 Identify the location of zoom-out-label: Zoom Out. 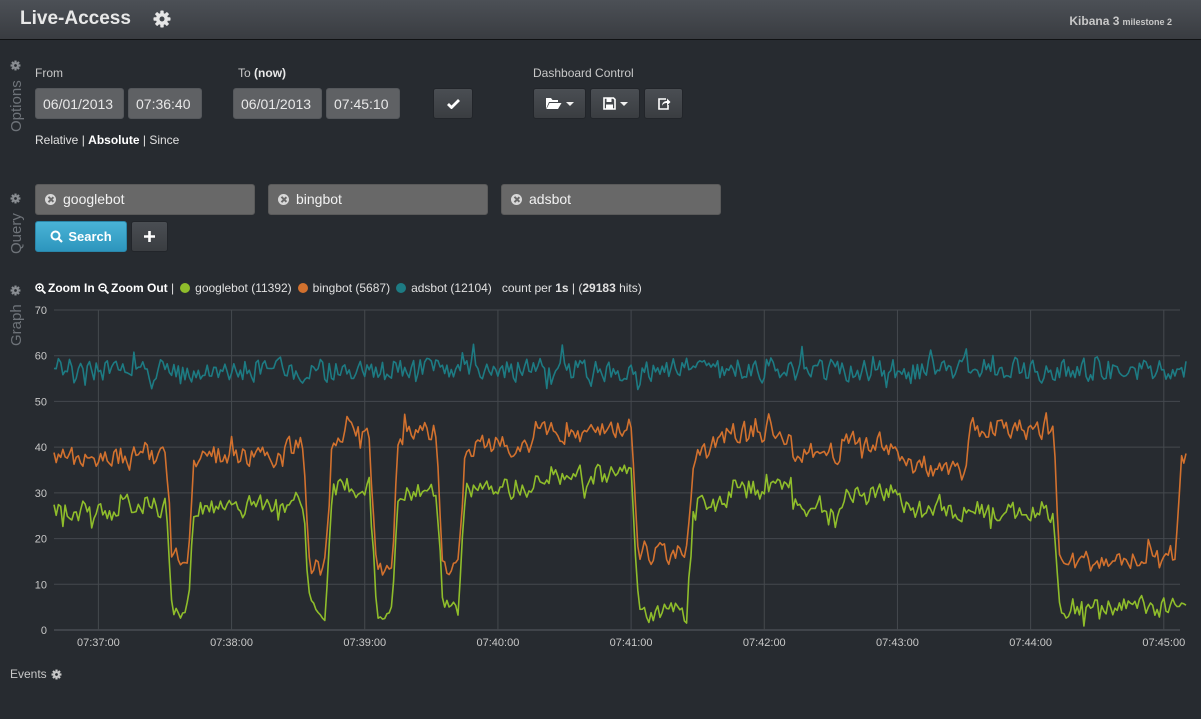
(139, 288).